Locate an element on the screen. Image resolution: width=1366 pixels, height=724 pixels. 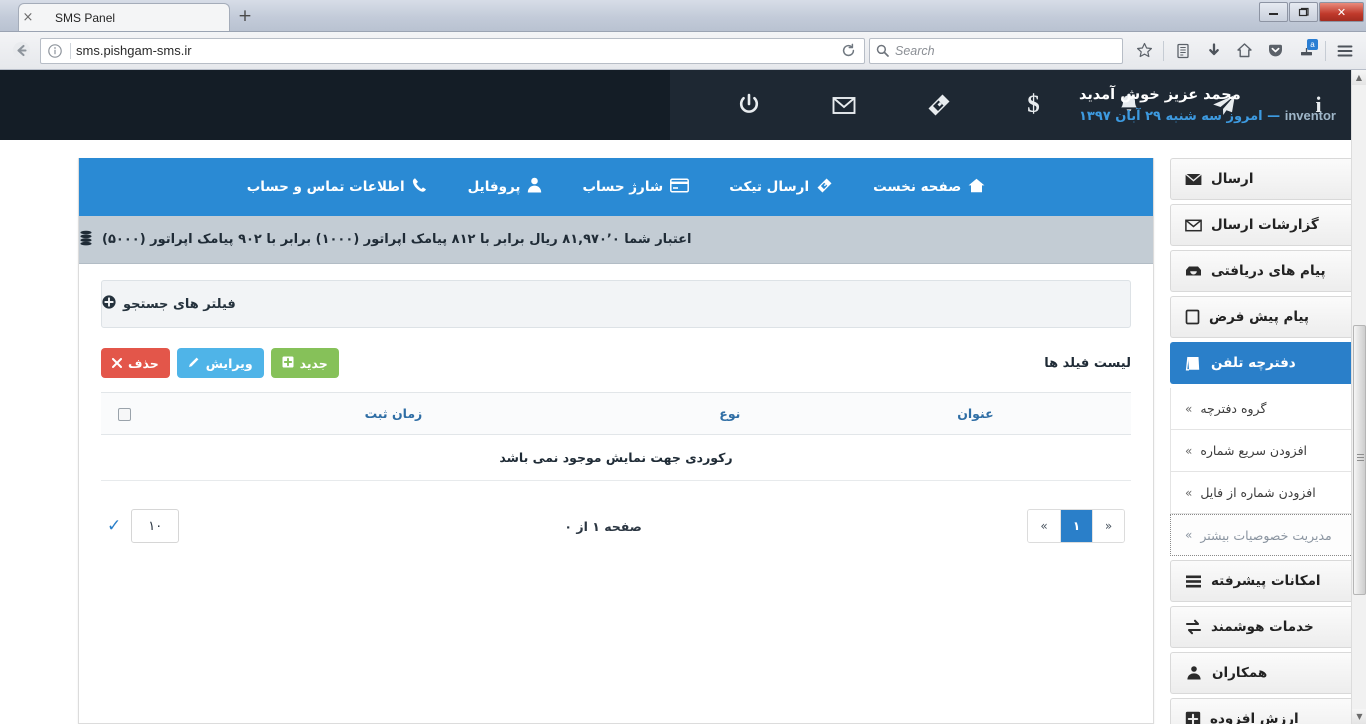
new-button: جدید is located at coordinates (304, 363).